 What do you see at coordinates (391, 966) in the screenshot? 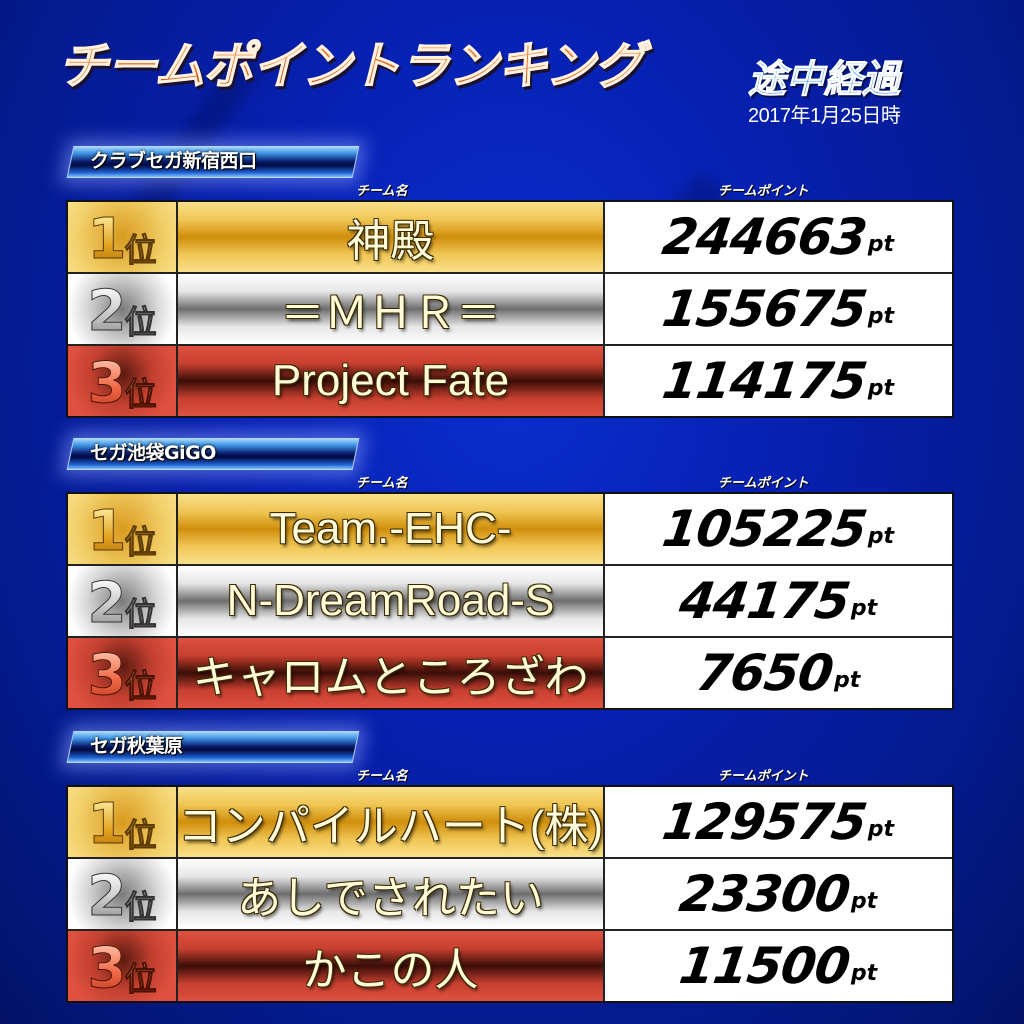
I see `team-name: かこの人` at bounding box center [391, 966].